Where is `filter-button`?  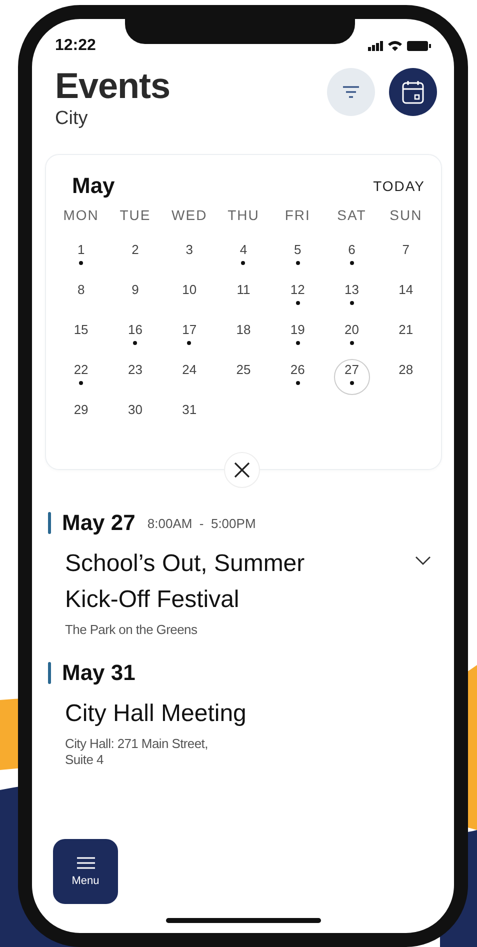 filter-button is located at coordinates (351, 92).